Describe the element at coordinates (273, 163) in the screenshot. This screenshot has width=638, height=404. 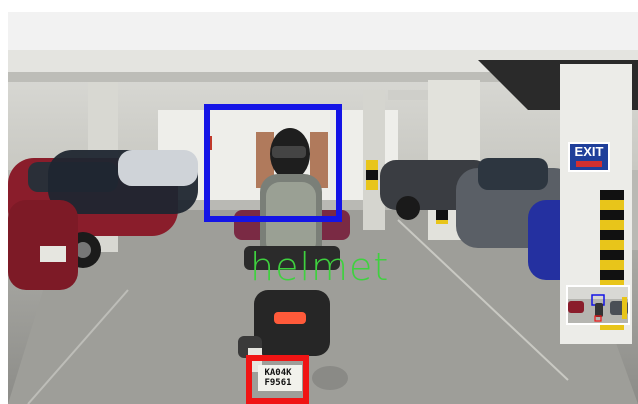
I see `helmet-detection-box` at that location.